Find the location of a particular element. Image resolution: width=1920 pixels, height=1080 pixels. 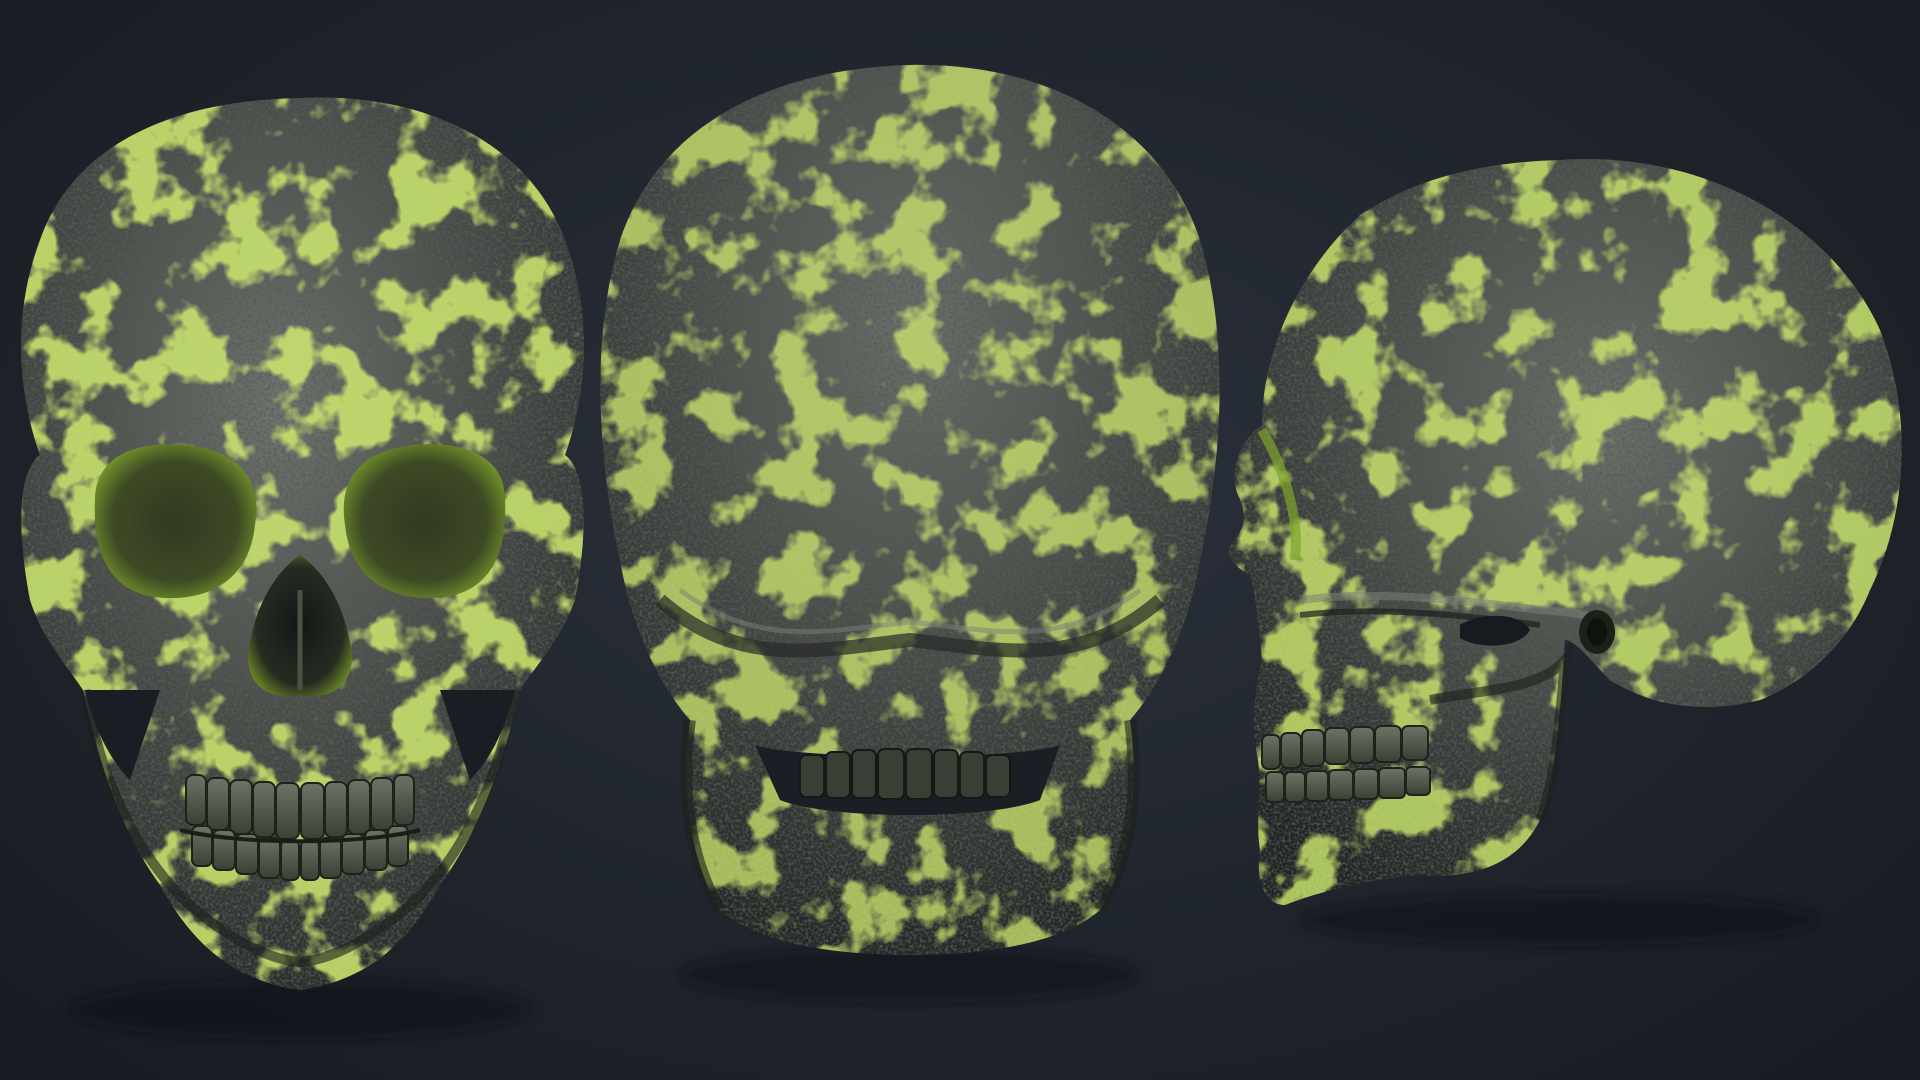

right-eye-socket is located at coordinates (424, 521).